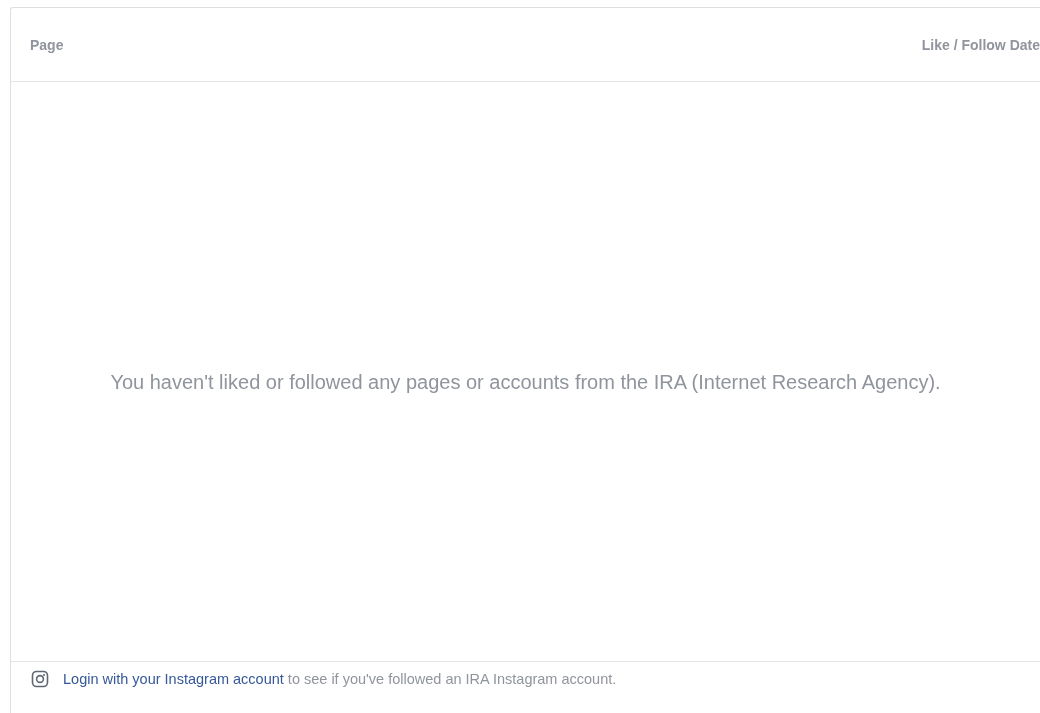 The height and width of the screenshot is (713, 1040). I want to click on column-header: Page, so click(47, 44).